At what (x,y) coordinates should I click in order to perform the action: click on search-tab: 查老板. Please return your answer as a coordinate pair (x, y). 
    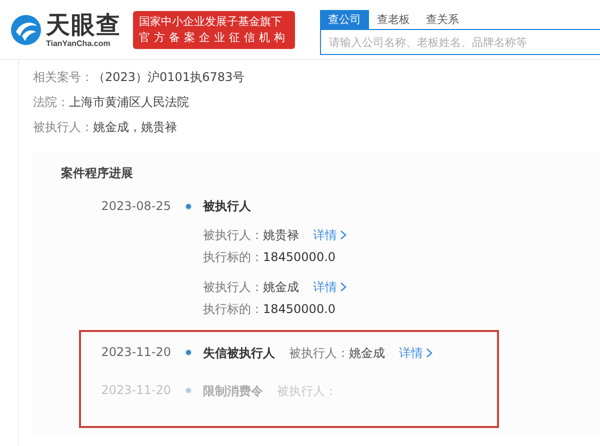
    Looking at the image, I should click on (393, 19).